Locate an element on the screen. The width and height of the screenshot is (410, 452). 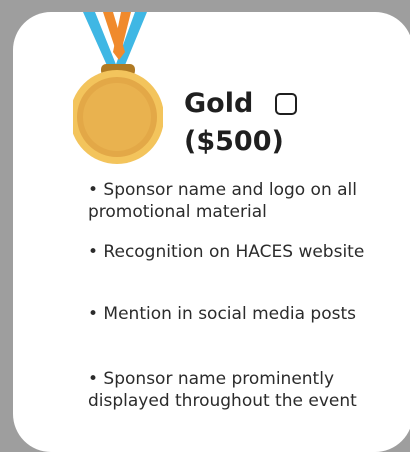
tier-price: ($500) is located at coordinates (234, 141).